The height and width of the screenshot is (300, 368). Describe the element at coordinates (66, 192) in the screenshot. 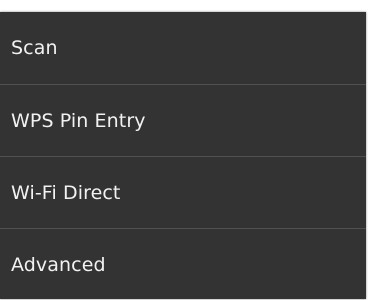

I see `menu-item-label: Wi-Fi Direct` at that location.